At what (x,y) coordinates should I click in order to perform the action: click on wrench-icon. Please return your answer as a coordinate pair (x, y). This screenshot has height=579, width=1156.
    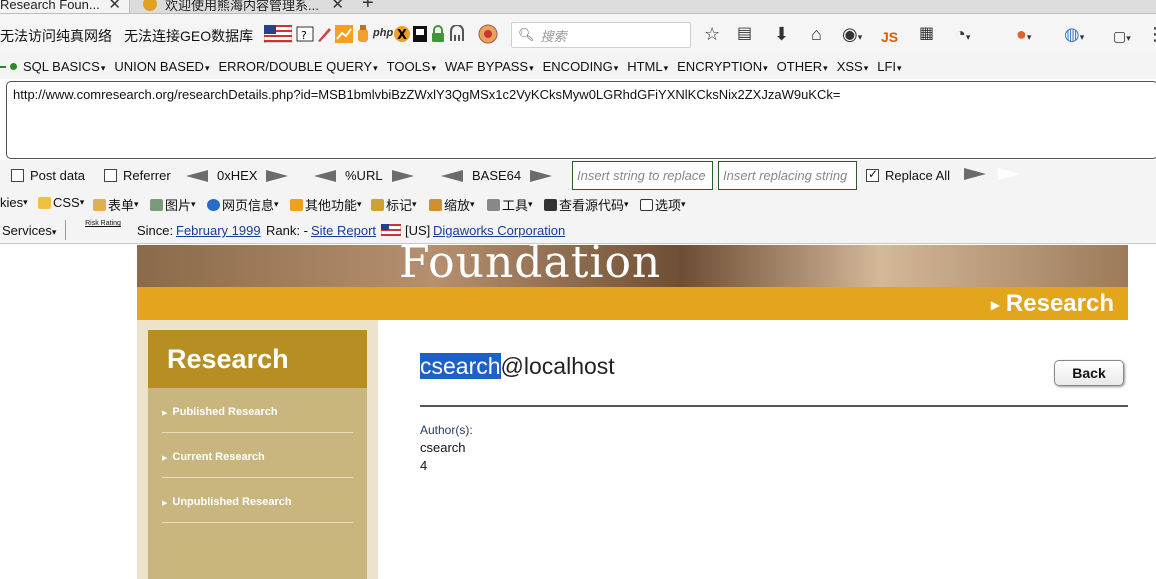
    Looking at the image, I should click on (493, 204).